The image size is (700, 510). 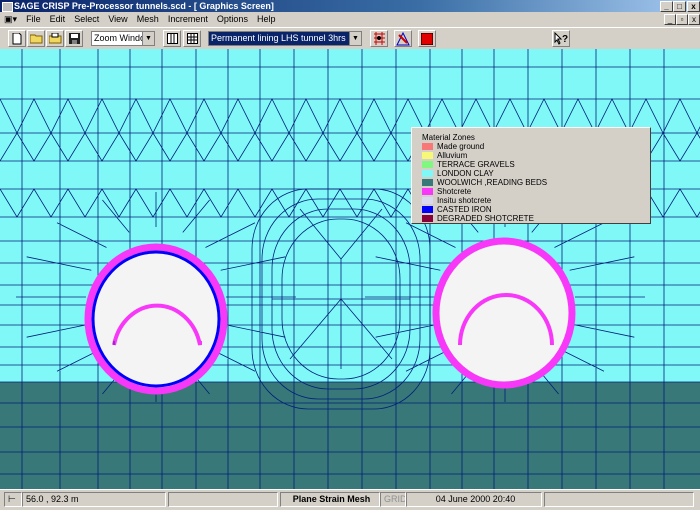 I want to click on right-tunnel-lining, so click(x=504, y=313).